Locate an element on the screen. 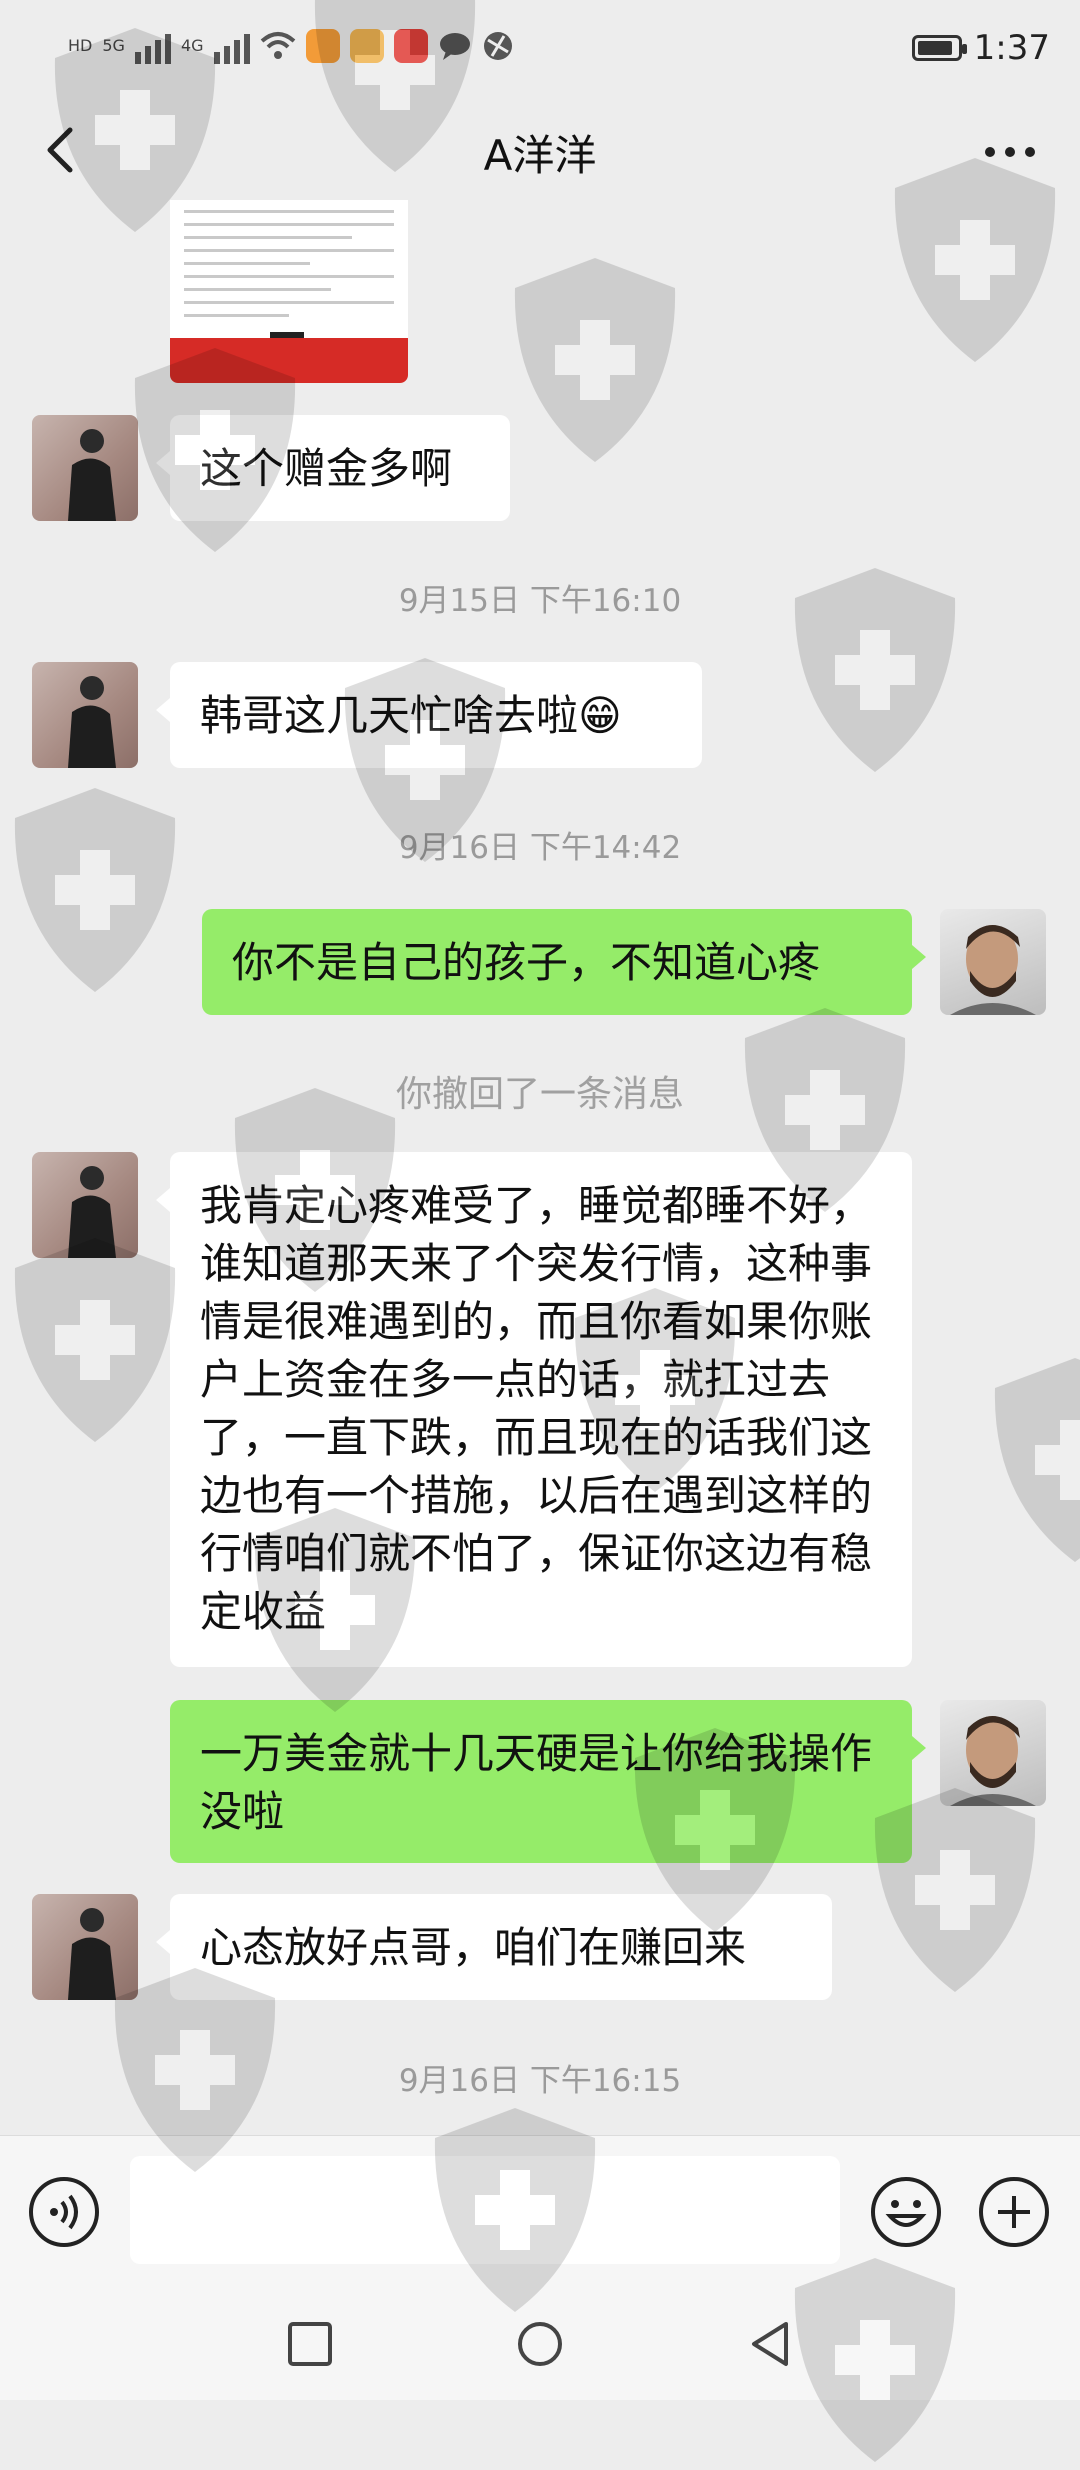 This screenshot has width=1080, height=2470. home-circle-icon is located at coordinates (540, 2344).